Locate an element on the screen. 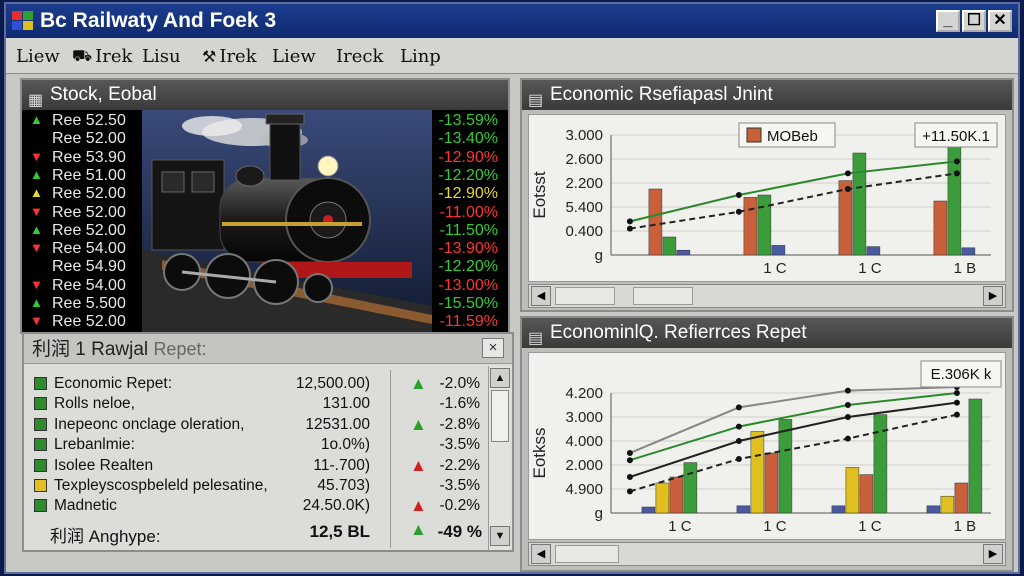 The image size is (1024, 576). report-scrollbar: ▲ ▼ is located at coordinates (499, 458).